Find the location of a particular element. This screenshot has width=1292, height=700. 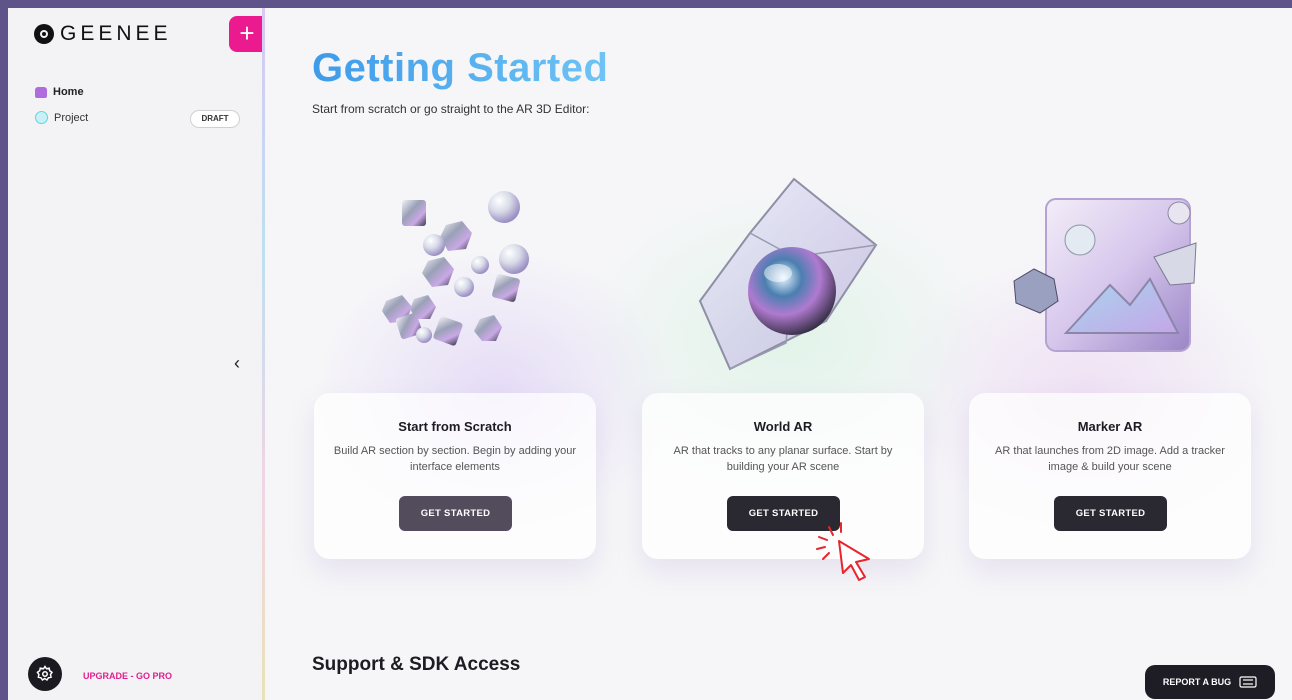

sidebar-item-label: Project is located at coordinates (71, 117).